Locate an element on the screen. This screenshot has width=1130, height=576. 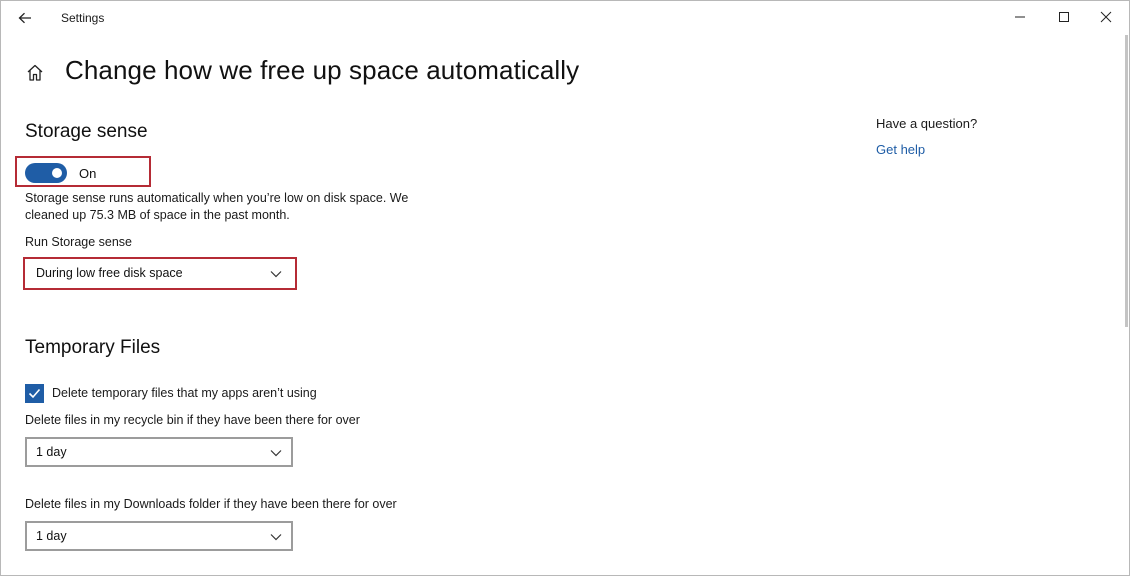
maximize-icon is located at coordinates (1064, 17).